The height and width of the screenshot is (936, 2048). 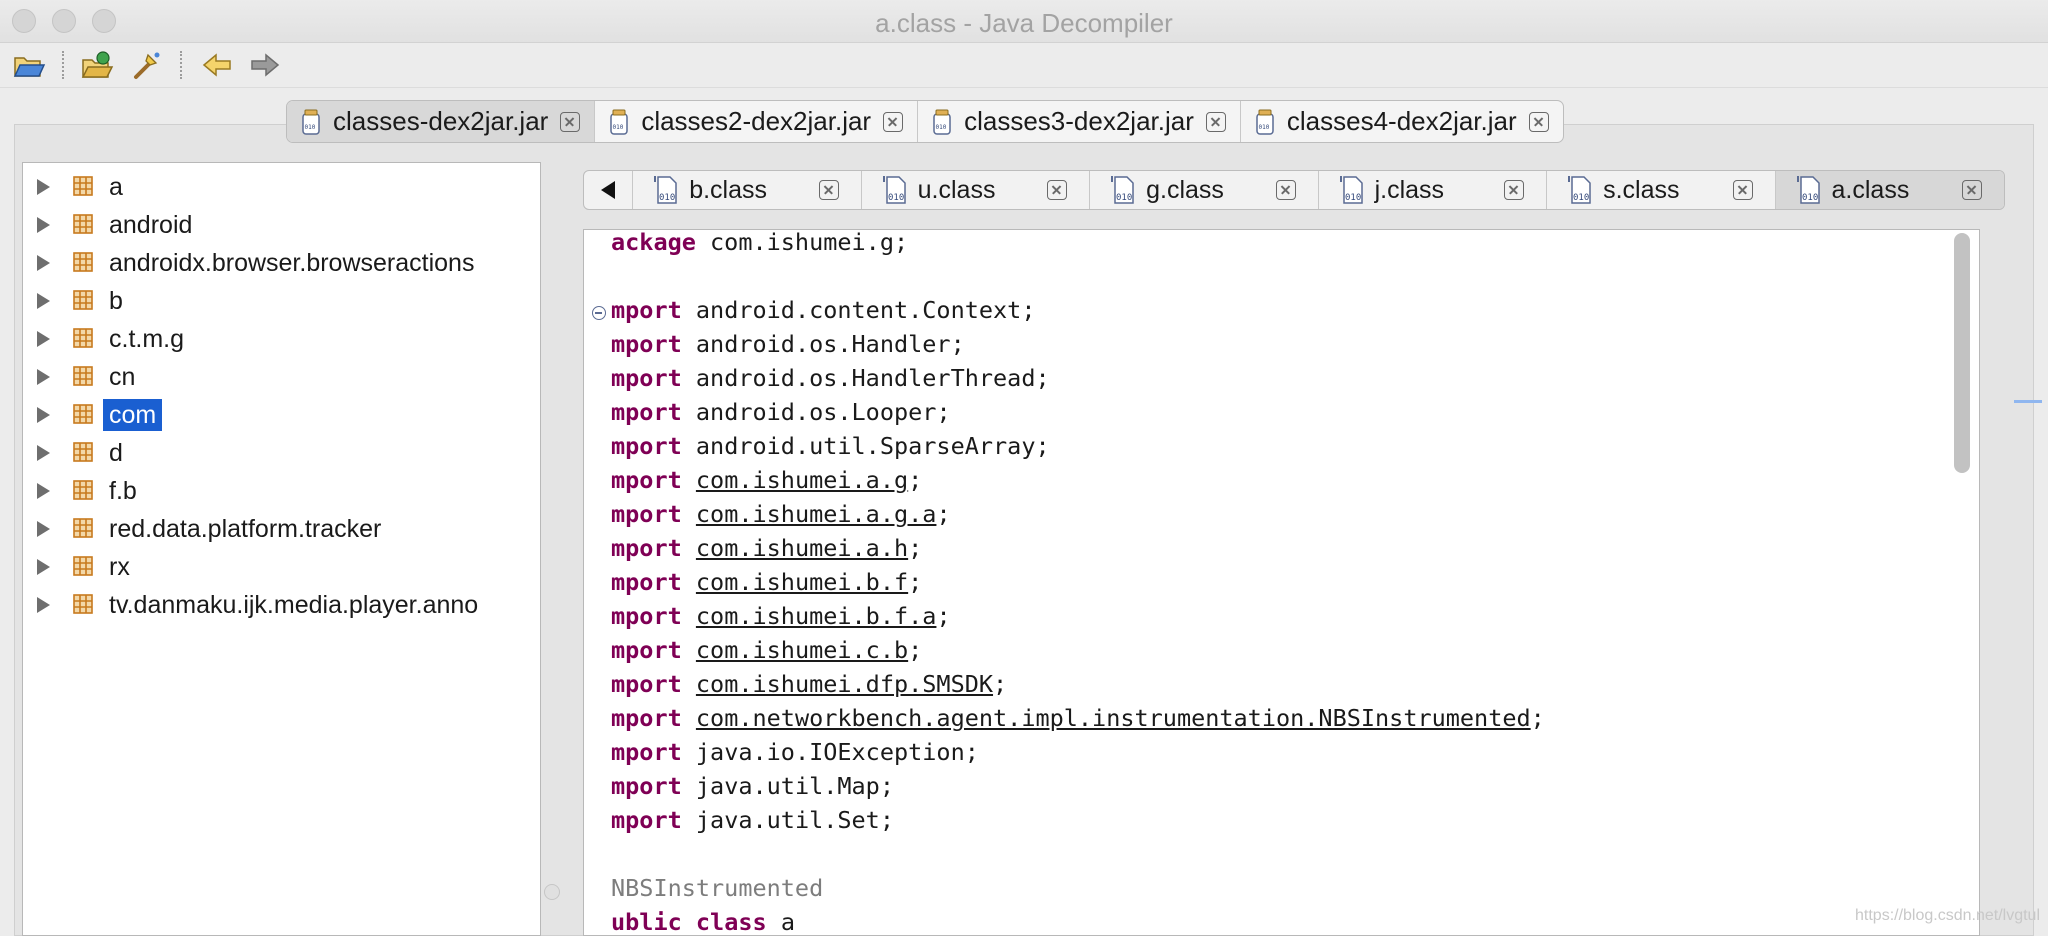 What do you see at coordinates (281, 490) in the screenshot?
I see `tree-item: f.b` at bounding box center [281, 490].